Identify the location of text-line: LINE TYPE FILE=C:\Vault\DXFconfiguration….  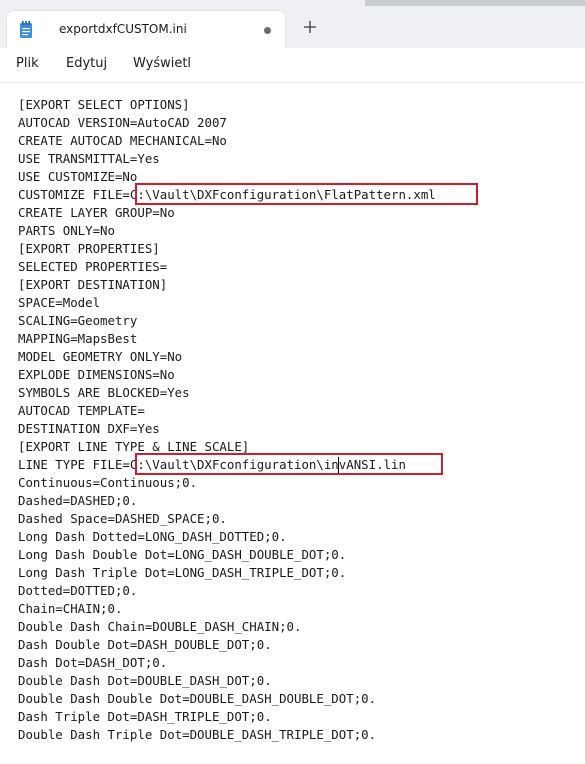
(212, 464).